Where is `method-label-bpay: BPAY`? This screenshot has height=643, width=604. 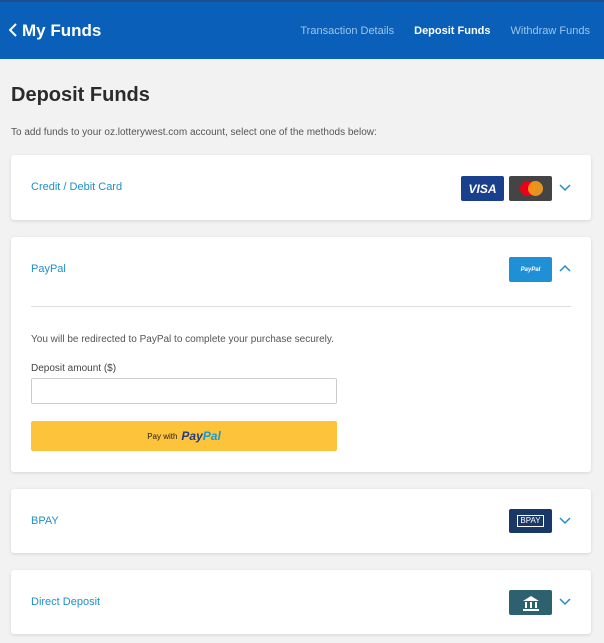 method-label-bpay: BPAY is located at coordinates (45, 521).